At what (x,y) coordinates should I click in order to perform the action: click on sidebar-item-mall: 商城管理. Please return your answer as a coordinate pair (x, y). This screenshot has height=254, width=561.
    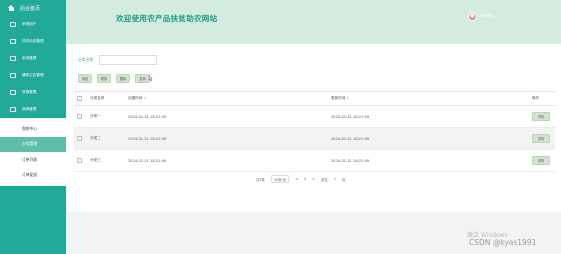
    Looking at the image, I should click on (33, 109).